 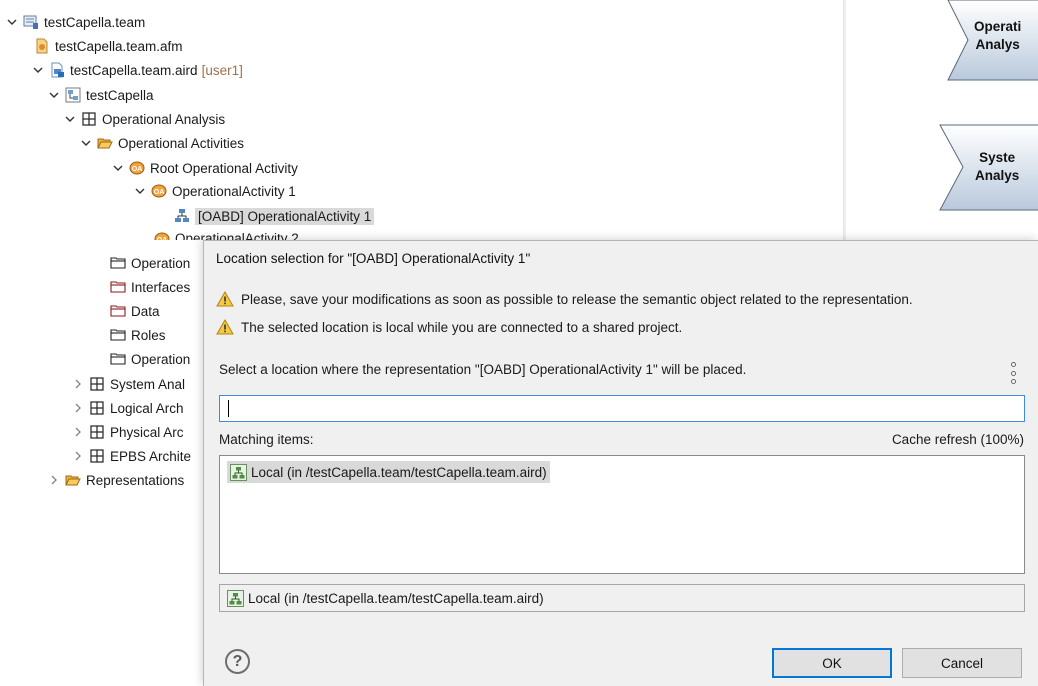 What do you see at coordinates (957, 439) in the screenshot?
I see `cache-refresh-status: Cache refresh (100%)` at bounding box center [957, 439].